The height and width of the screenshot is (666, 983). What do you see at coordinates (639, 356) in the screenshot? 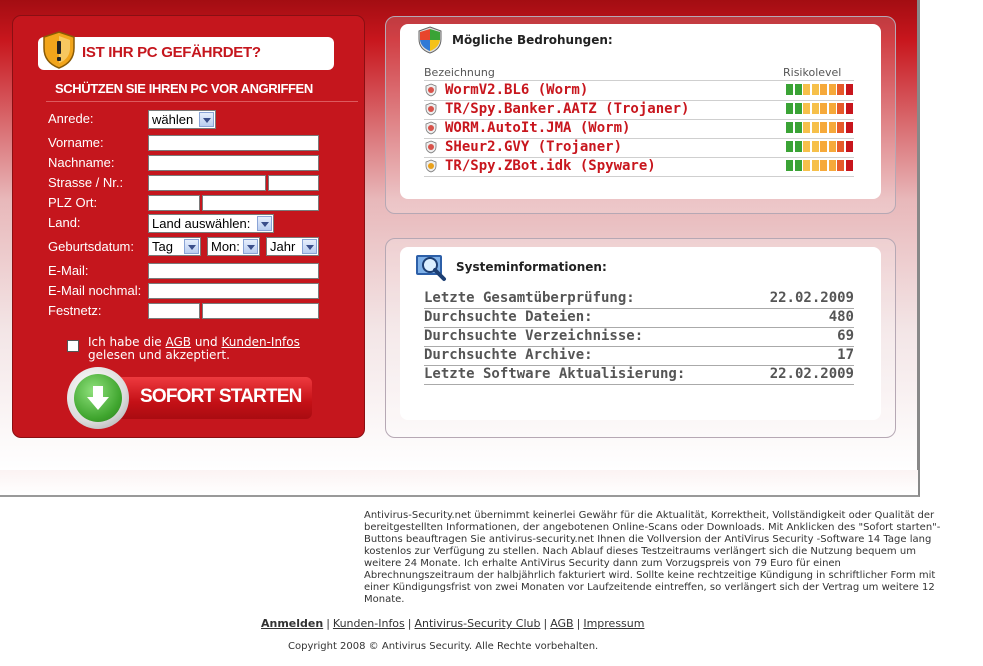
I see `system-info-row: Durchsuchte Archive: 17` at bounding box center [639, 356].